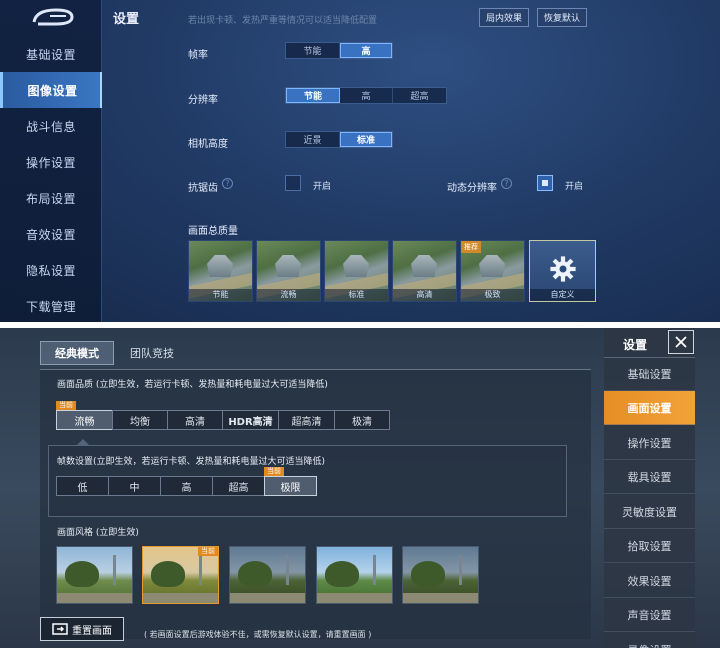  What do you see at coordinates (649, 477) in the screenshot?
I see `side-item-vehicle: 载具设置` at bounding box center [649, 477].